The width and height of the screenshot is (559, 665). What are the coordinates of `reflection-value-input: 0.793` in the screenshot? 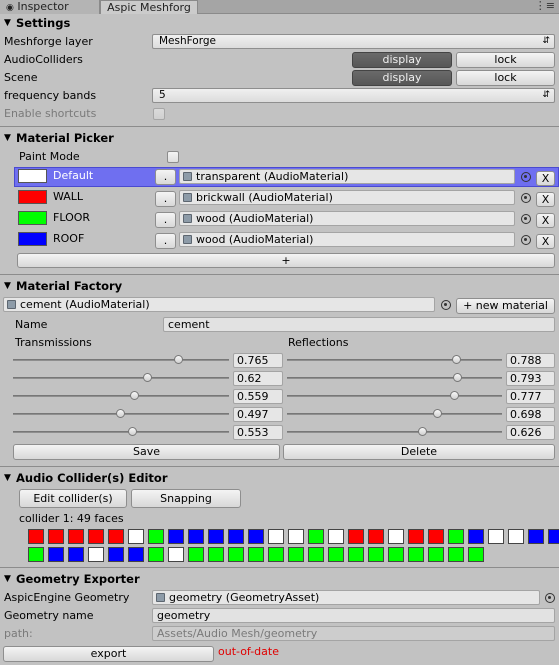 It's located at (530, 378).